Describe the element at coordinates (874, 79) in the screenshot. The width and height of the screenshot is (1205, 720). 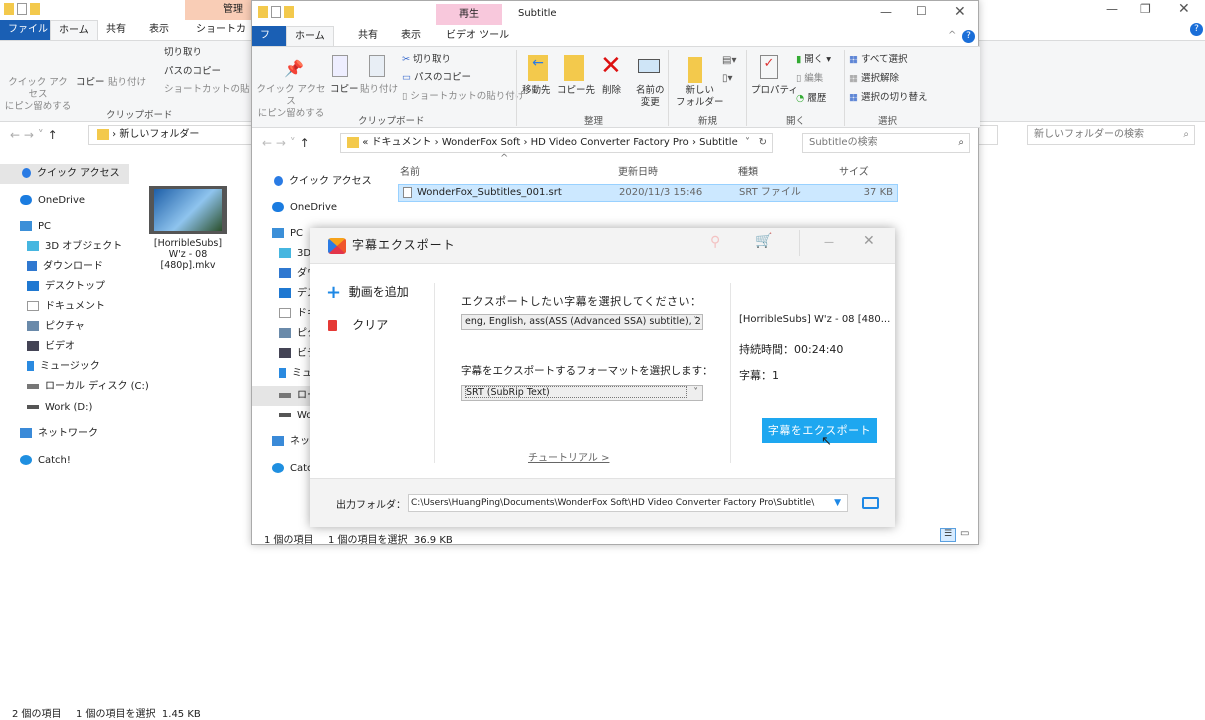
I see `select-none-button: ▦ 選択解除` at that location.